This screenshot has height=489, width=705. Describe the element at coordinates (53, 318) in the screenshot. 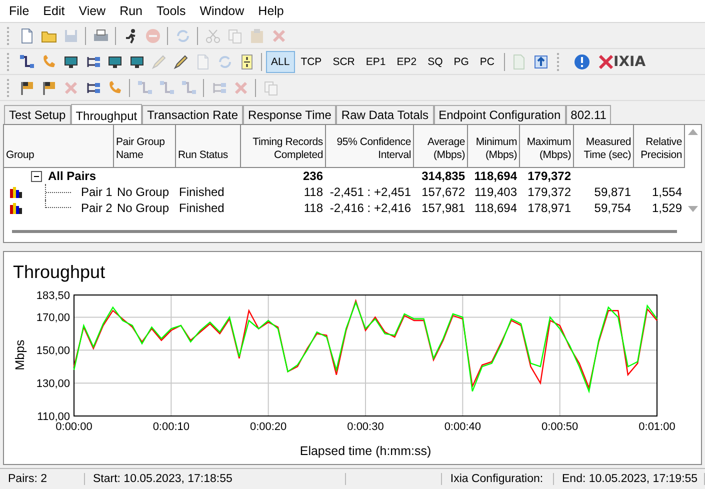

I see `y-tick-label: 170,00` at that location.